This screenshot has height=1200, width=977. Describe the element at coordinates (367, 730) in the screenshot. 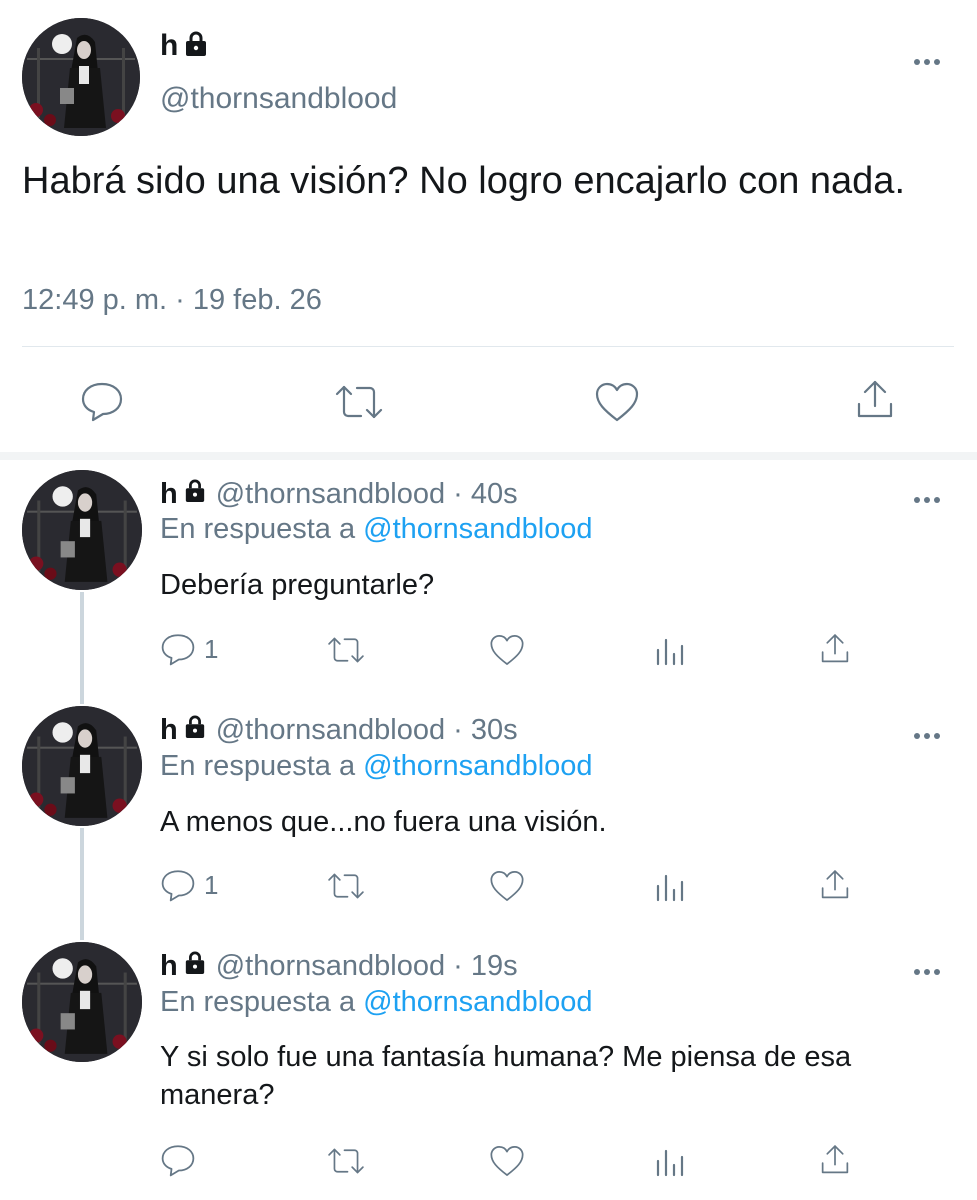

I see `handle-time: @thornsandblood · 30s` at that location.